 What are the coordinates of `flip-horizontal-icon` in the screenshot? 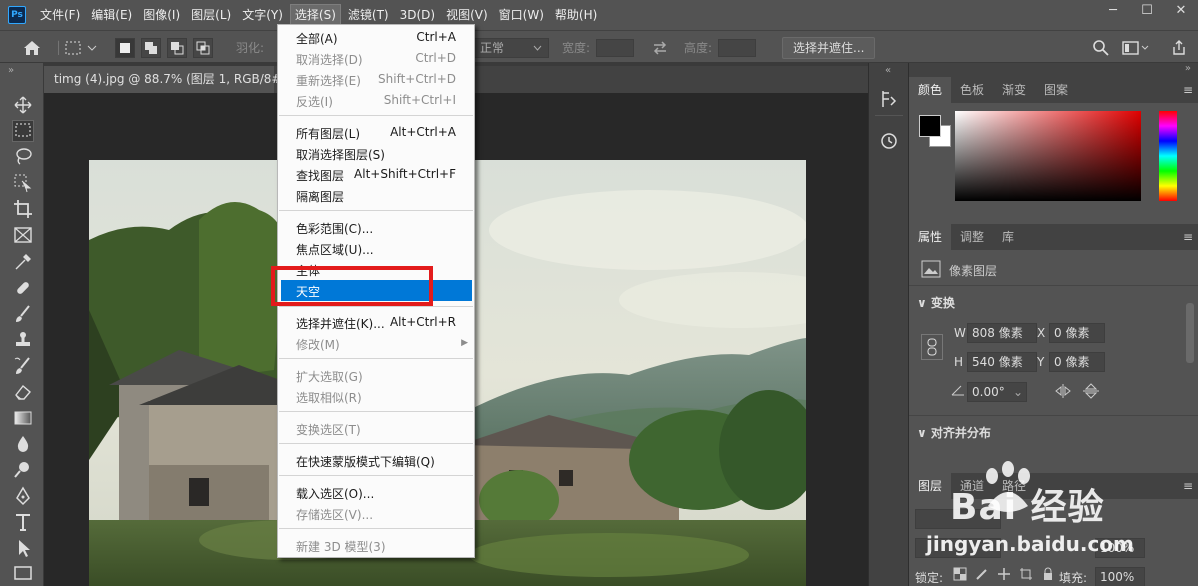 It's located at (1063, 392).